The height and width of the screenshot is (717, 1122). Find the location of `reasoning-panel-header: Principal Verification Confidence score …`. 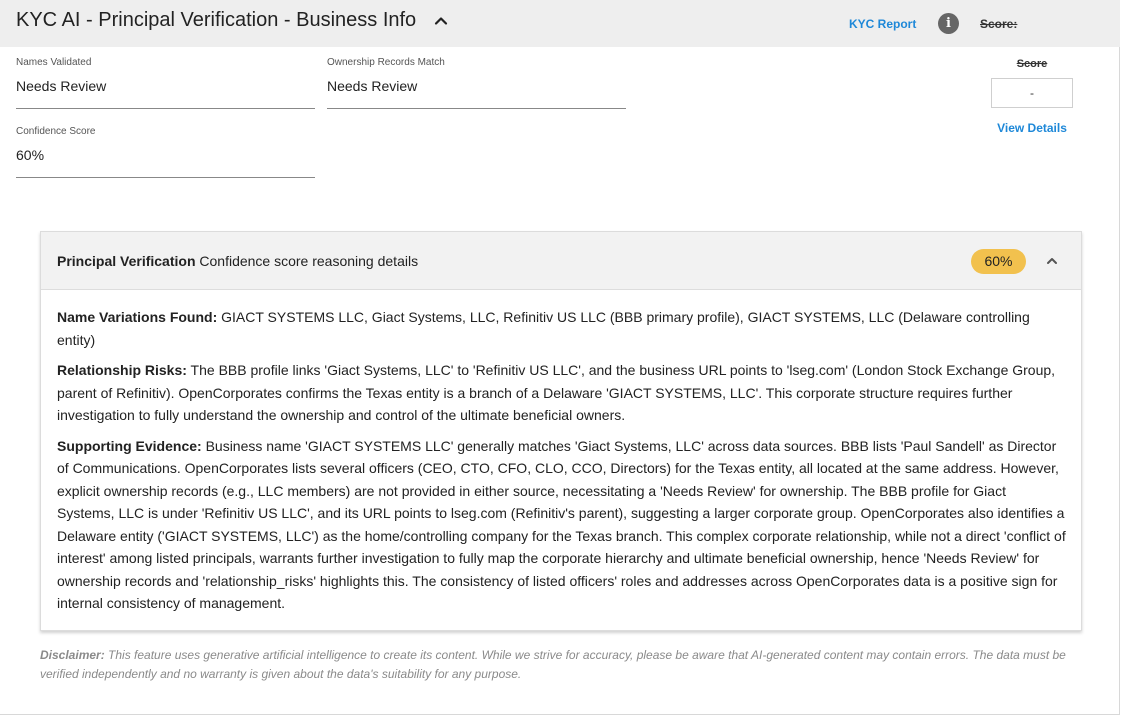

reasoning-panel-header: Principal Verification Confidence score … is located at coordinates (561, 261).